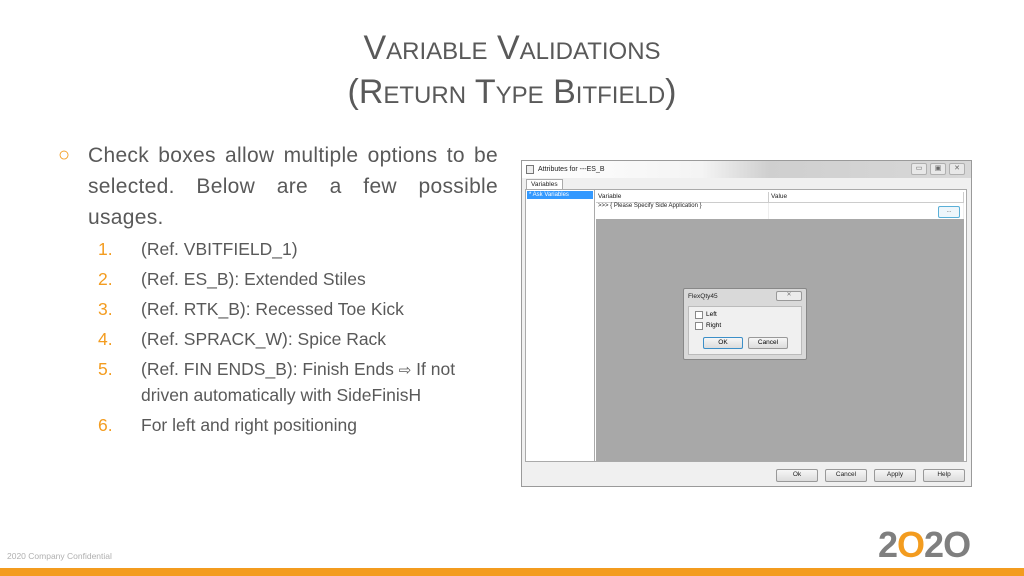  I want to click on footer-accent-bar, so click(512, 572).